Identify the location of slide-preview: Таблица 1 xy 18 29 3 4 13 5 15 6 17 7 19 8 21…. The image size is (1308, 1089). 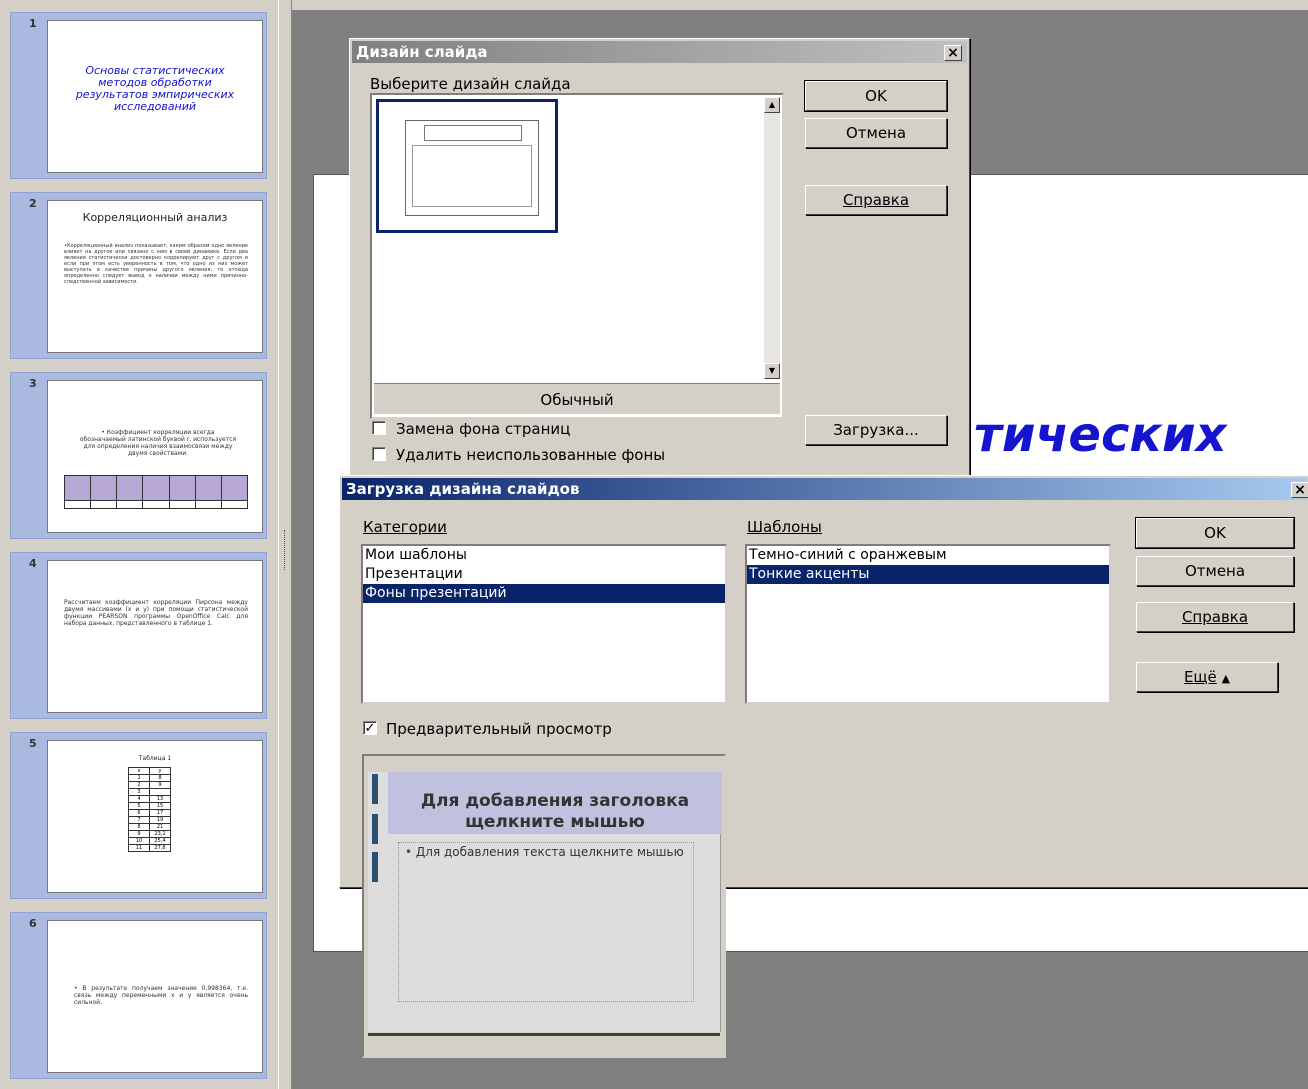
(155, 816).